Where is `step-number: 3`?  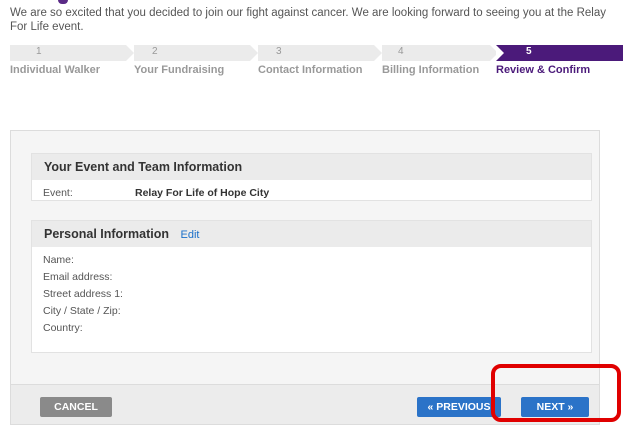
step-number: 3 is located at coordinates (279, 51).